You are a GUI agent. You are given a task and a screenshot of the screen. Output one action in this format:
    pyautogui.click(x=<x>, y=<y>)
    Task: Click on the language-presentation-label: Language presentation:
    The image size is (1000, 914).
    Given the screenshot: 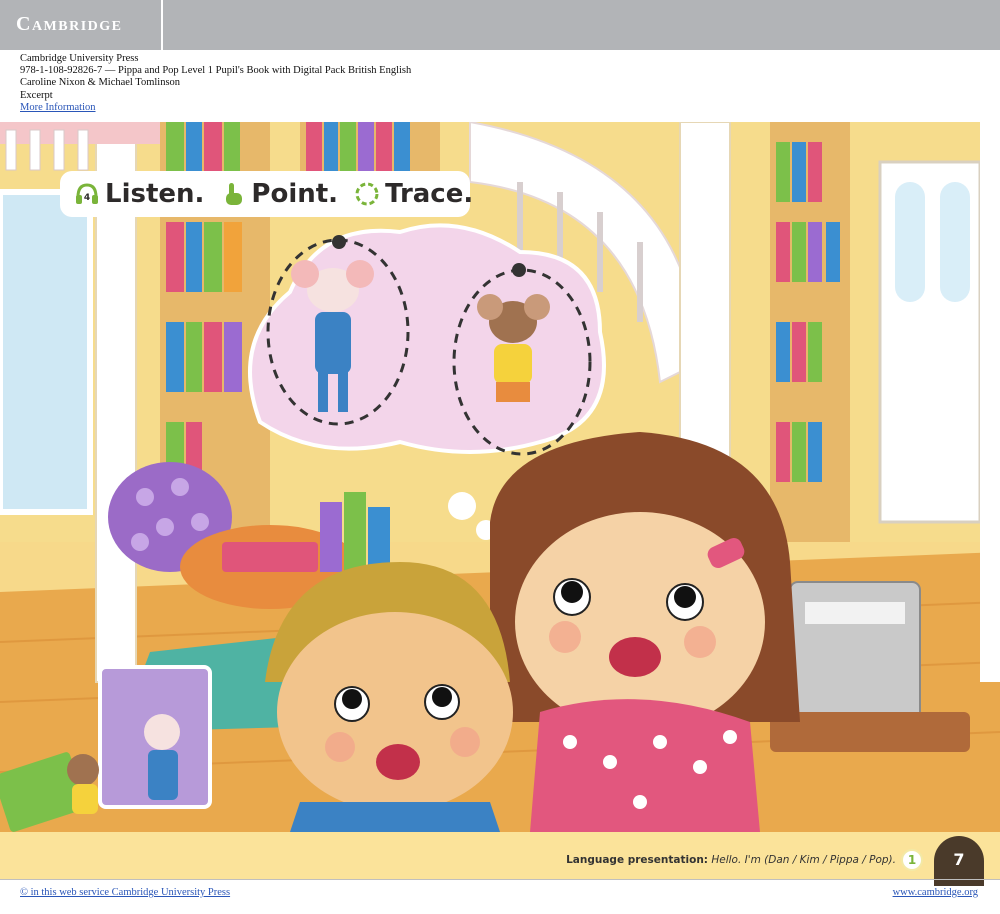 What is the action you would take?
    pyautogui.click(x=637, y=860)
    